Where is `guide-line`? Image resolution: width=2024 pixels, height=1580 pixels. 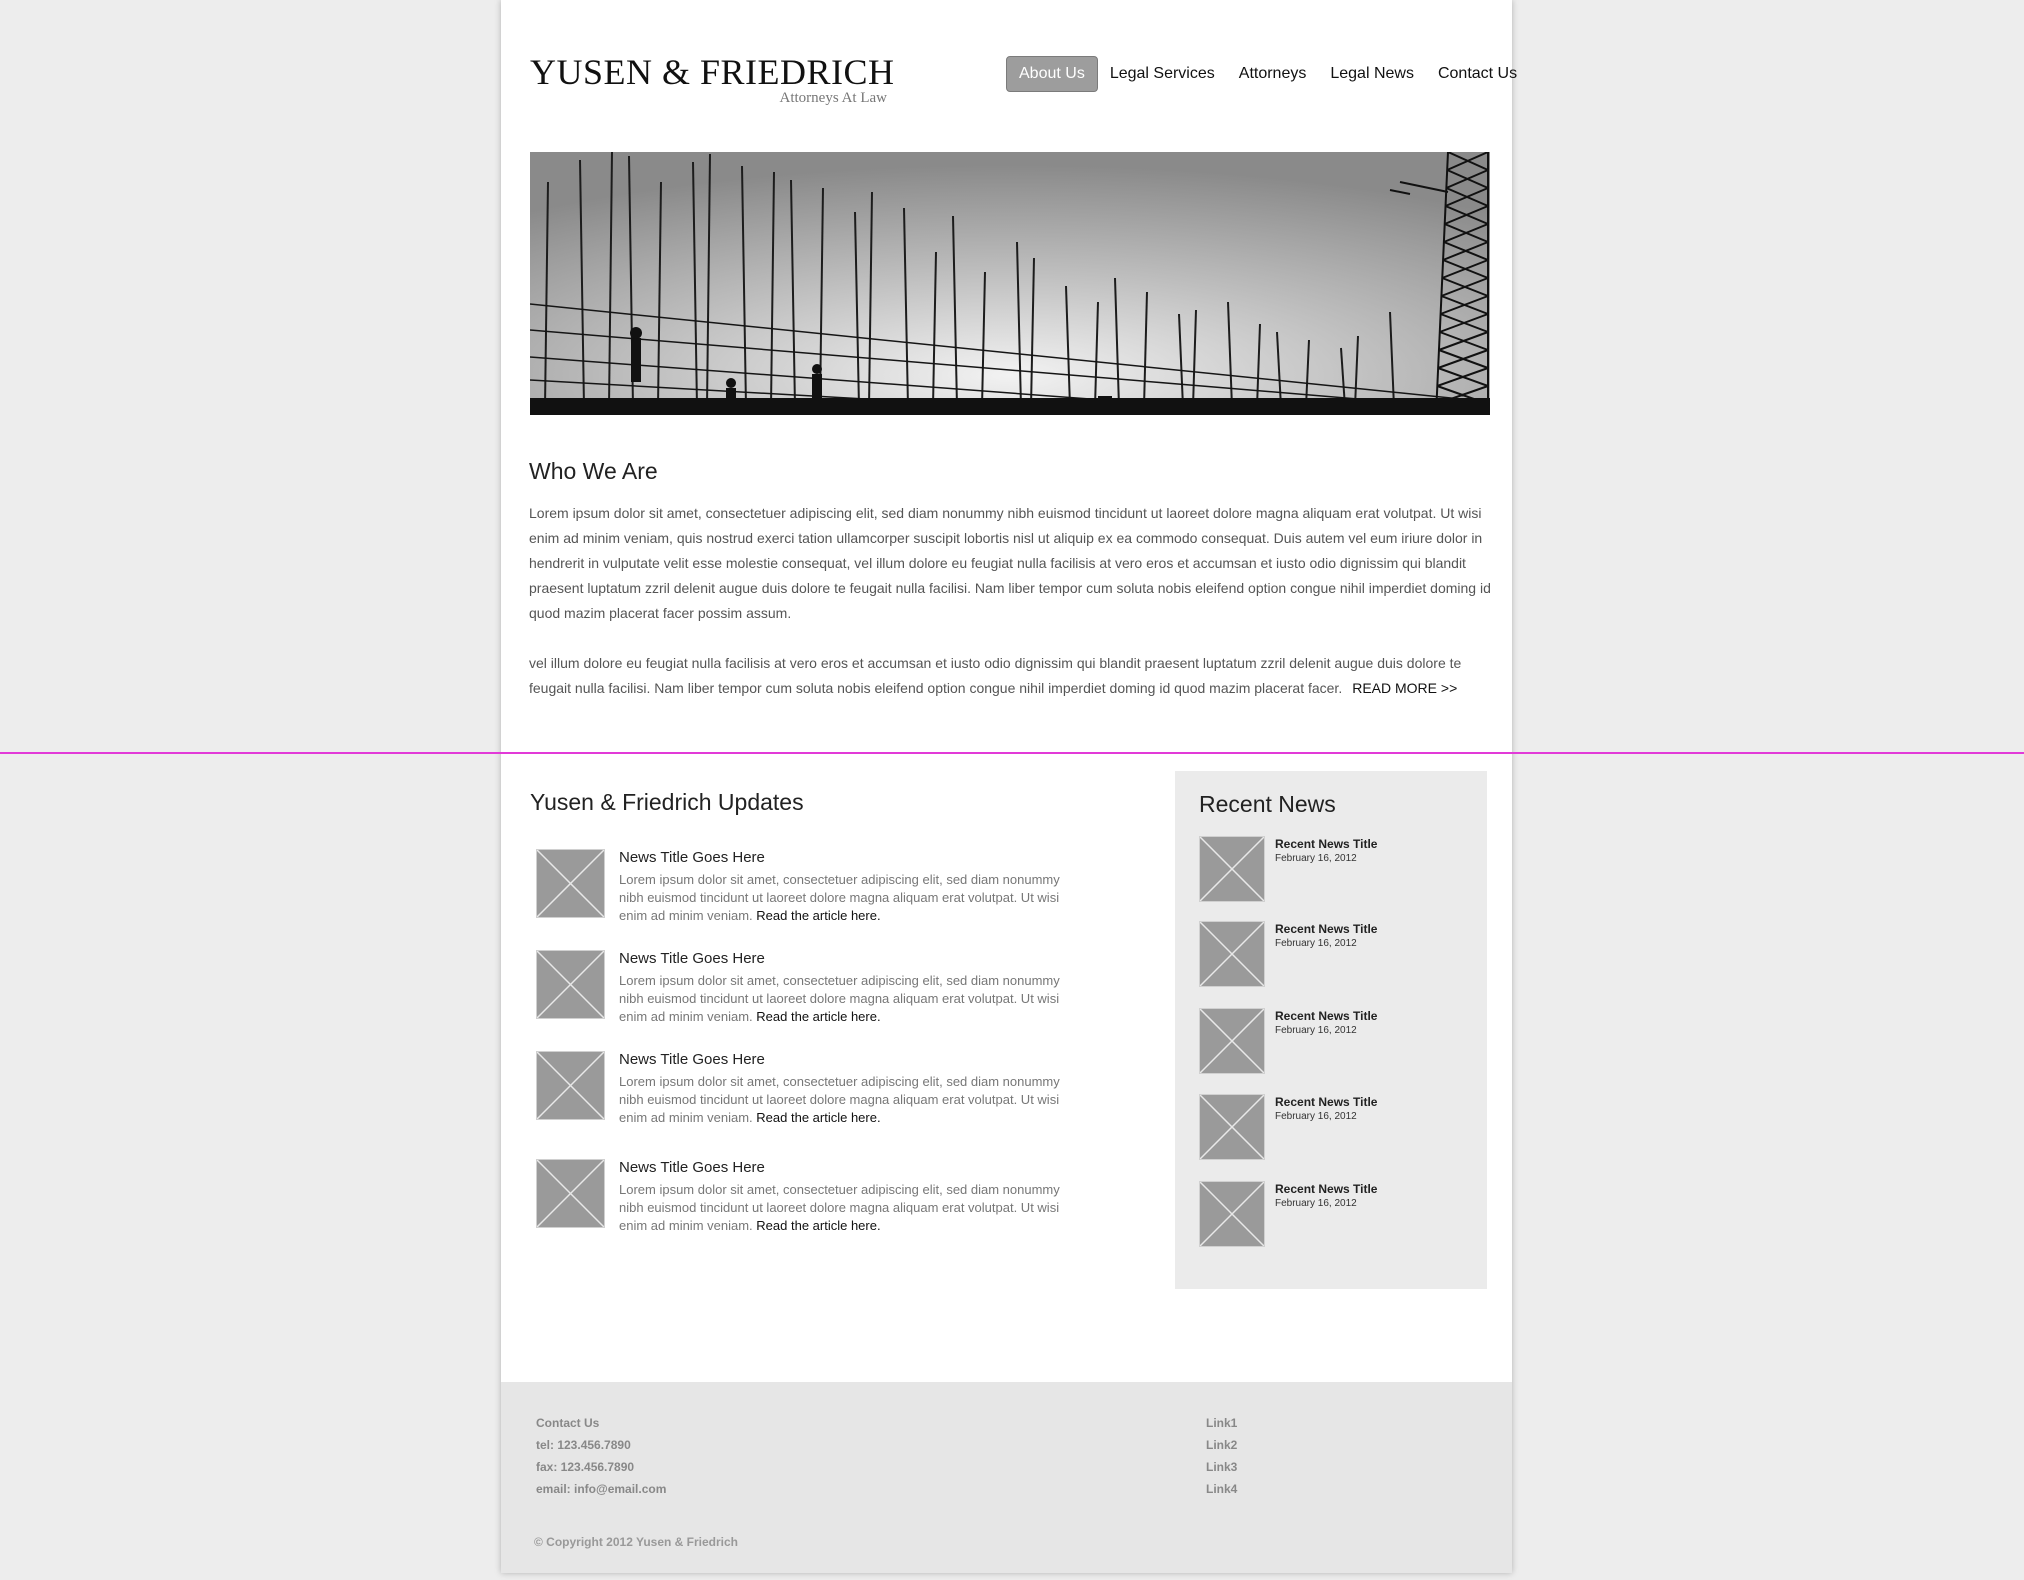
guide-line is located at coordinates (1012, 753).